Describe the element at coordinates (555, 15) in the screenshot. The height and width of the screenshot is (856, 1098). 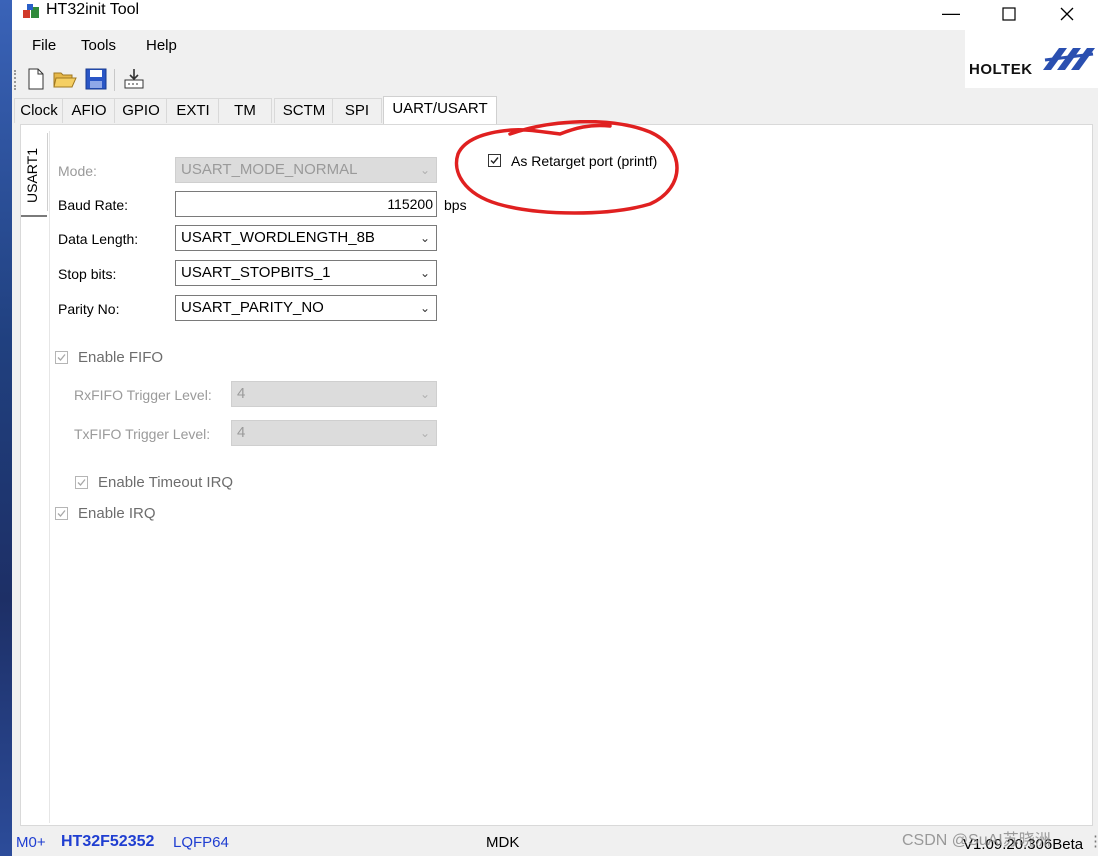
I see `title-bar: HT32init Tool —` at that location.